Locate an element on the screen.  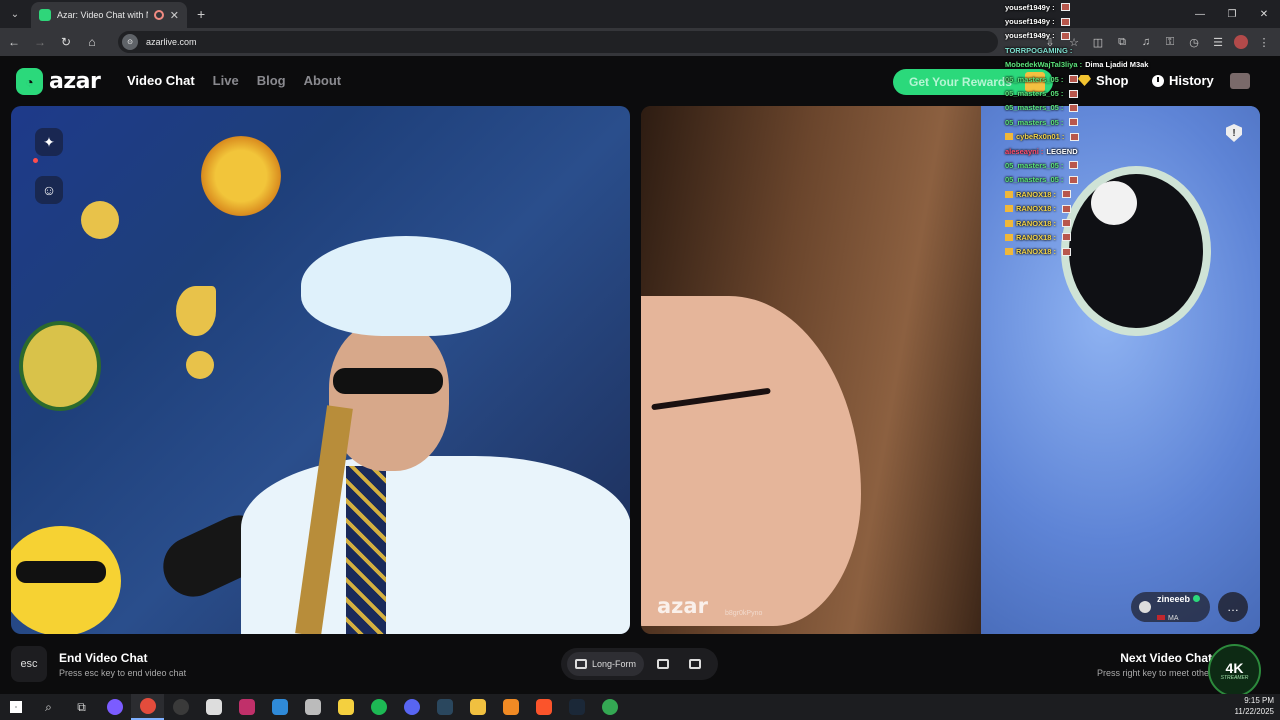
layout-grid-option is located at coordinates (695, 664).